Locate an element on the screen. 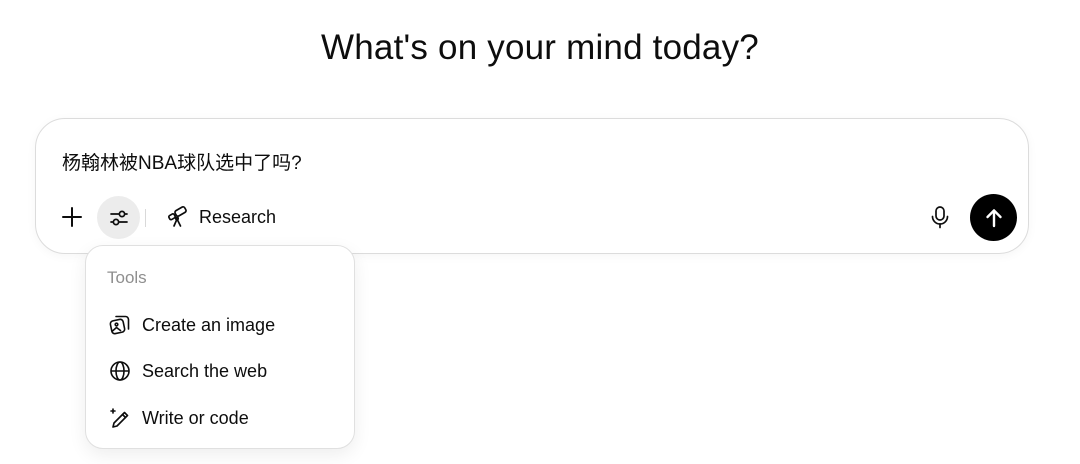 This screenshot has width=1080, height=464. image-icon is located at coordinates (120, 325).